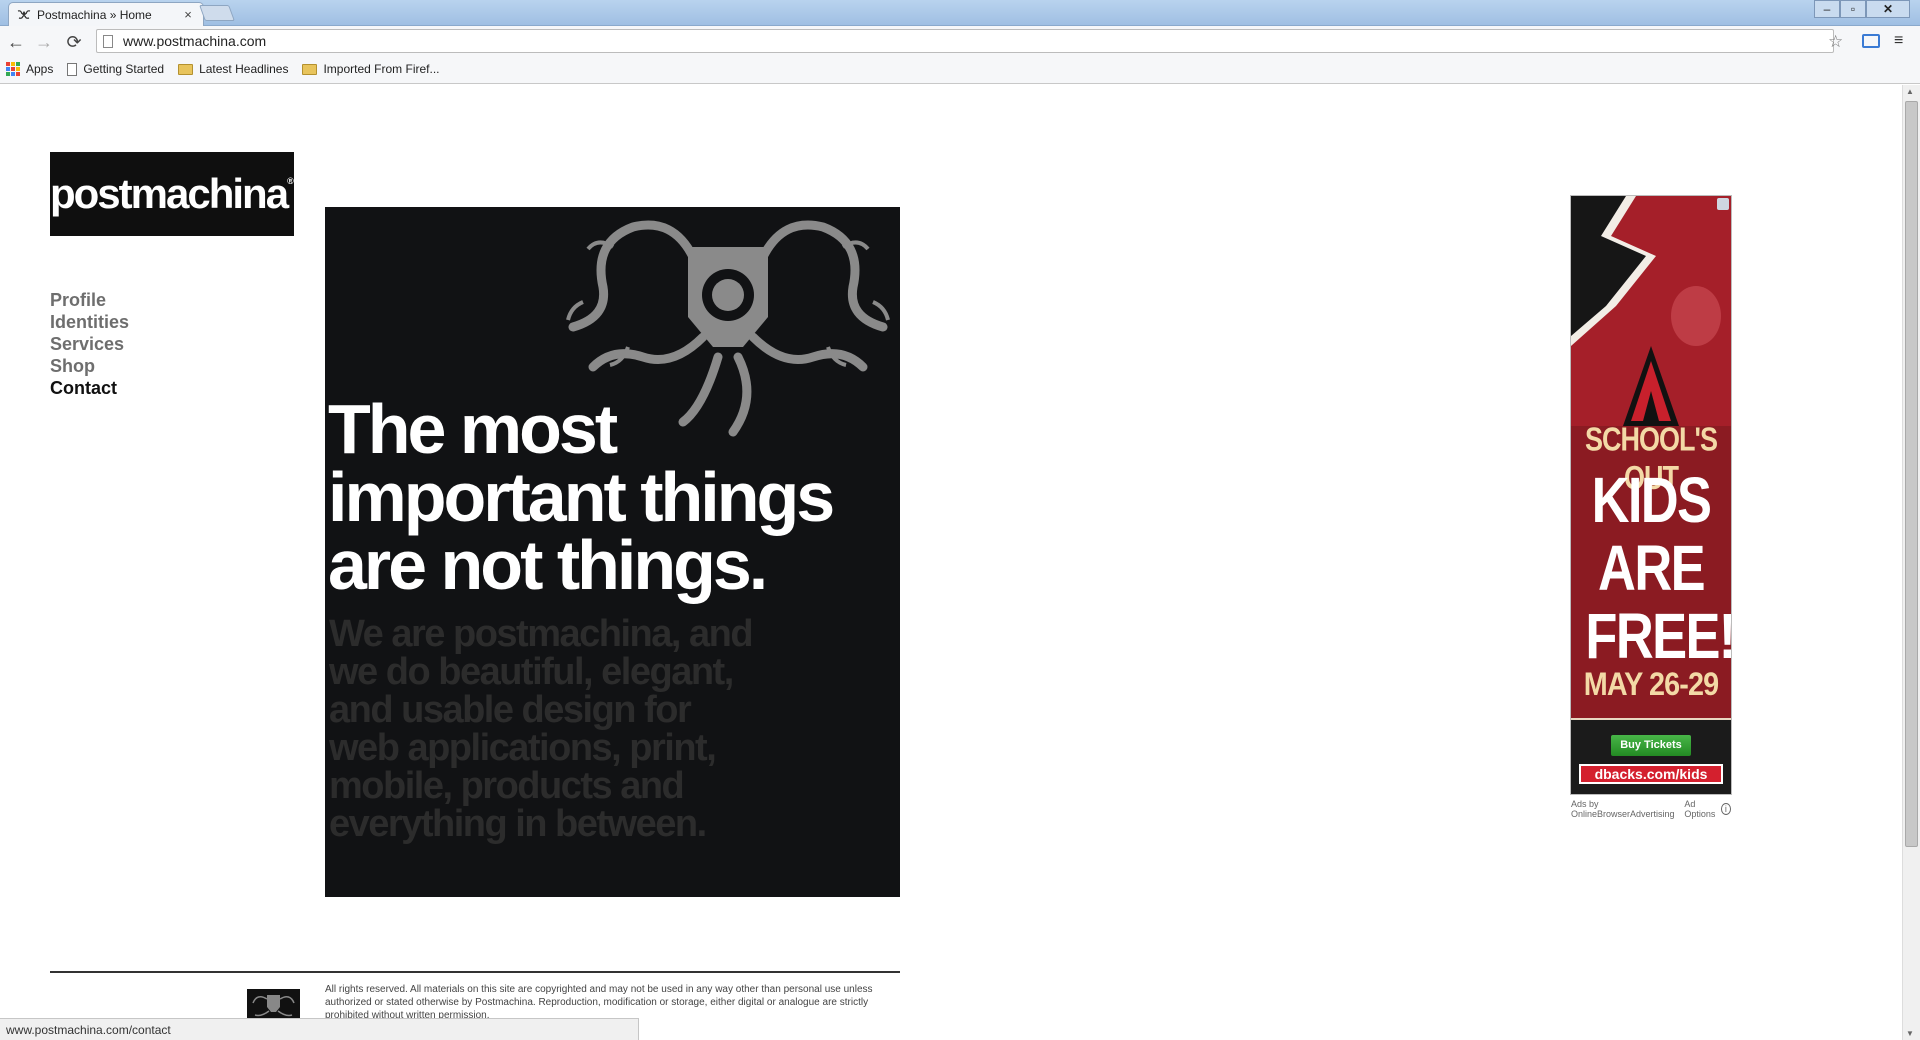 Image resolution: width=1920 pixels, height=1040 pixels. Describe the element at coordinates (89, 366) in the screenshot. I see `nav-shop: Shop` at that location.